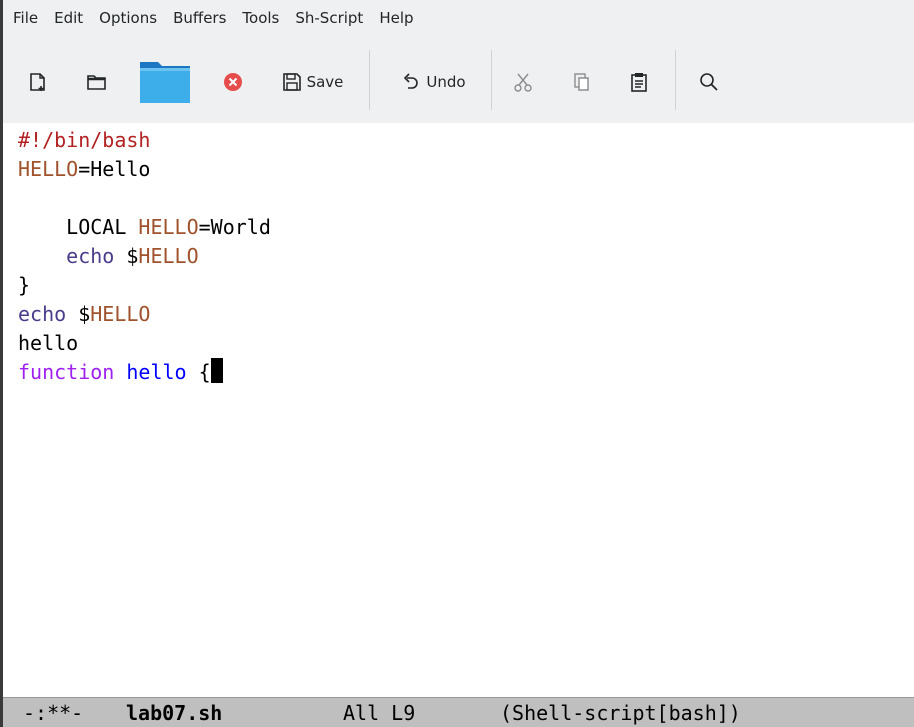 This screenshot has width=914, height=727. I want to click on menu-help: Help, so click(396, 19).